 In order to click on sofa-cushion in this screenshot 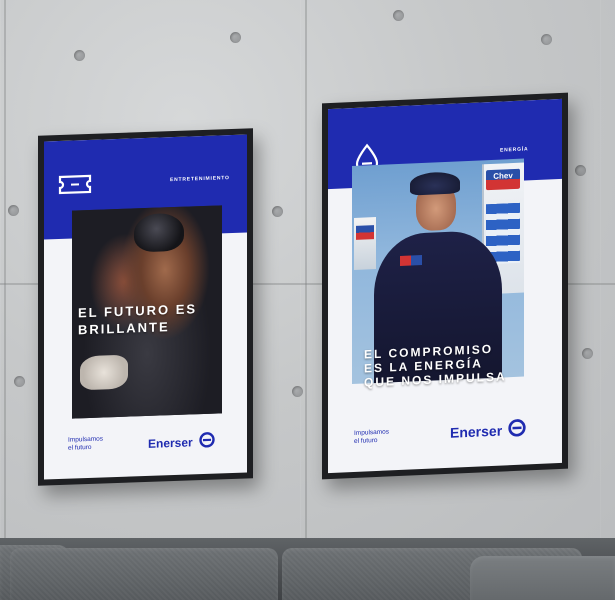, I will do `click(144, 574)`.